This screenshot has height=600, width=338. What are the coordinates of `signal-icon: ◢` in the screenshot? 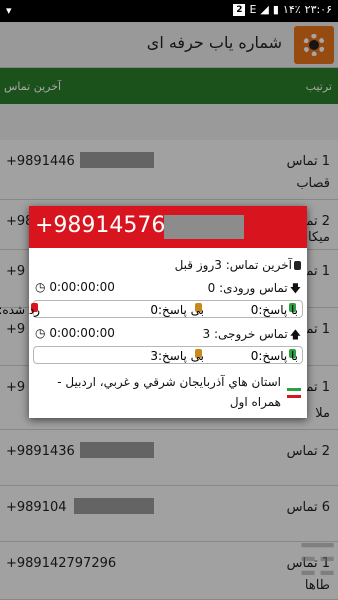 It's located at (264, 9).